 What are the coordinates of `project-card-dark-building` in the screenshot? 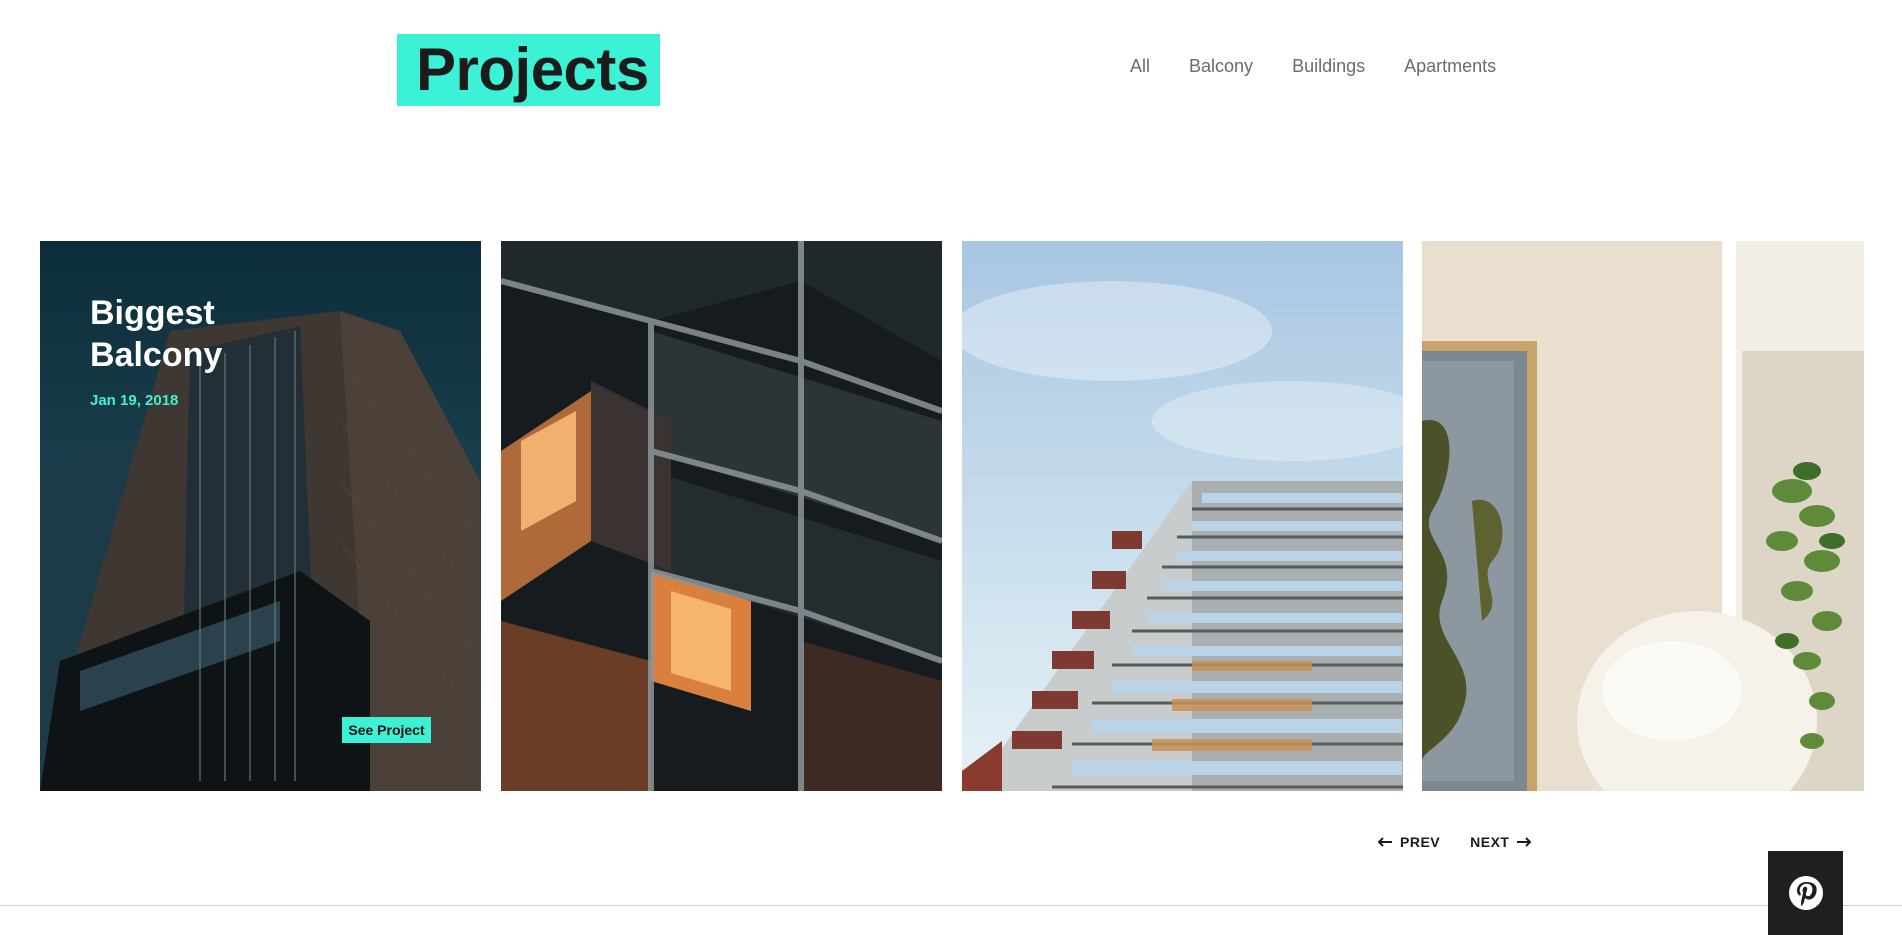 It's located at (721, 516).